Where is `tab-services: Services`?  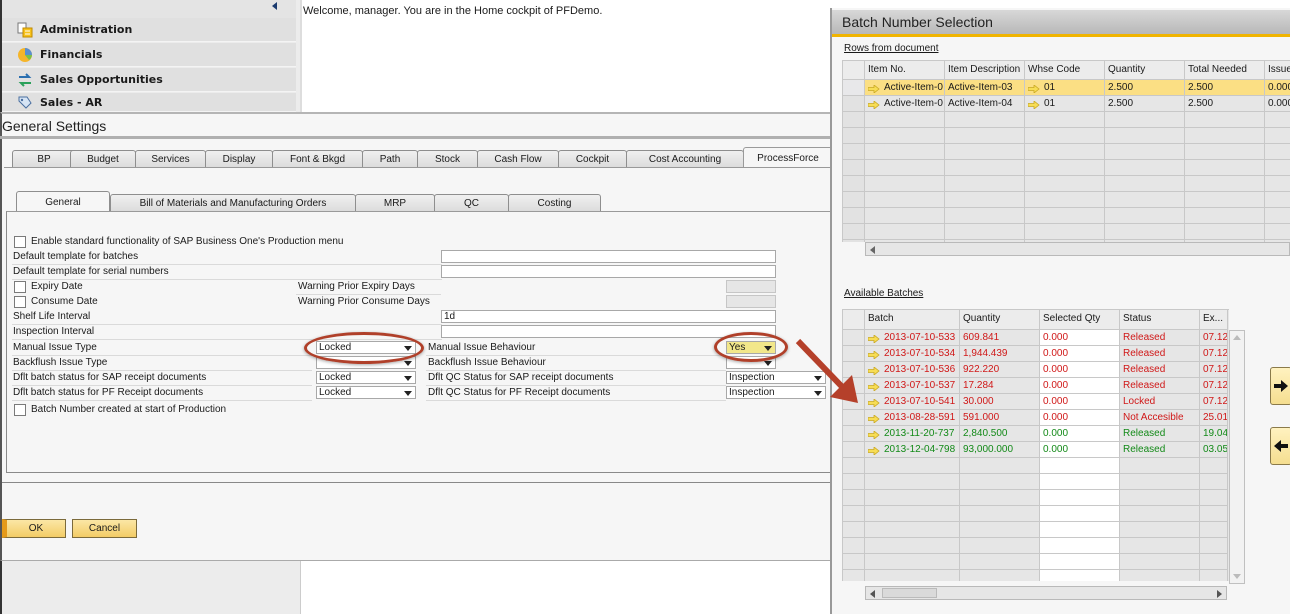
tab-services: Services is located at coordinates (170, 158).